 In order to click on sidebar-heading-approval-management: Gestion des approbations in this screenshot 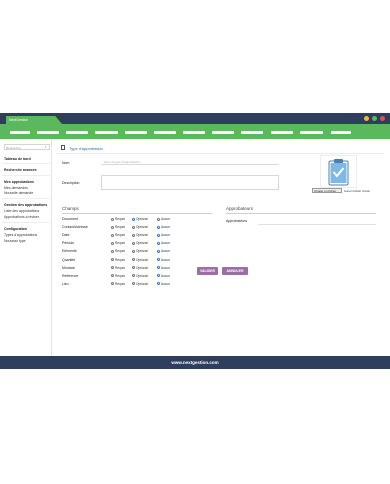, I will do `click(25, 205)`.